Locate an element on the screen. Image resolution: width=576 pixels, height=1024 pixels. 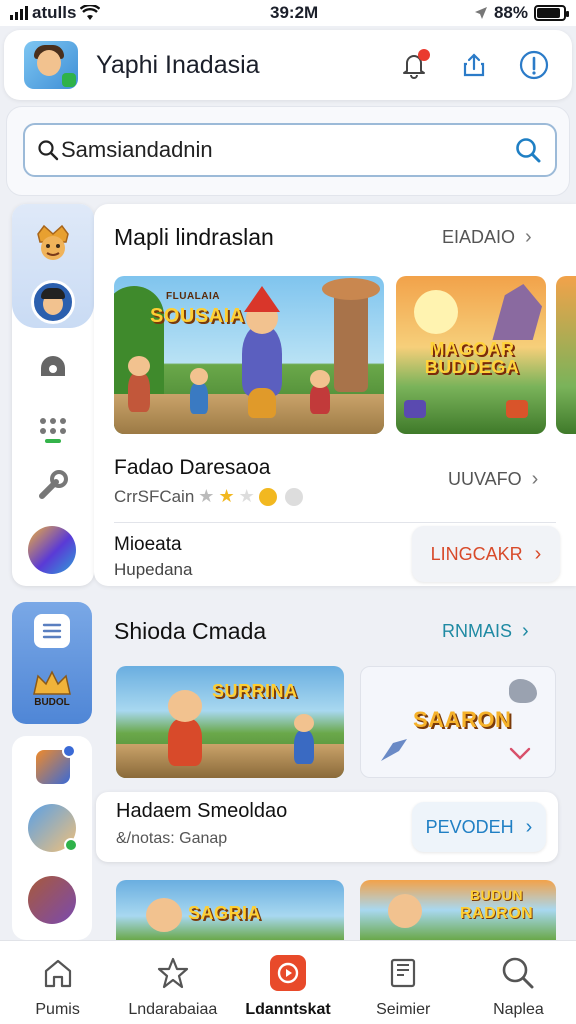
section-title: Shioda Cmada is located at coordinates (190, 631).